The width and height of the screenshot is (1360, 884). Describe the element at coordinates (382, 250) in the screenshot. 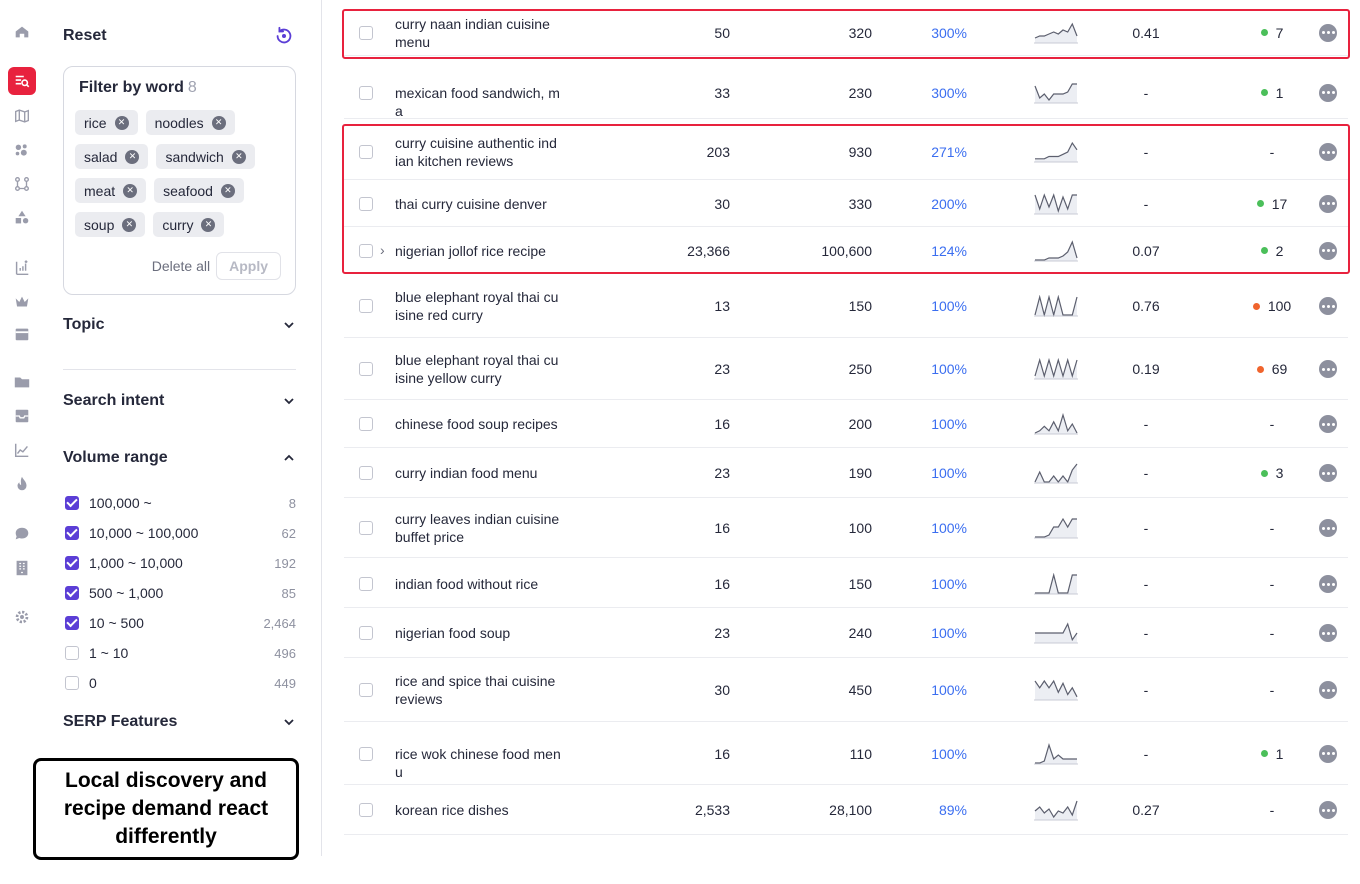

I see `chevron-right-icon: ›` at that location.